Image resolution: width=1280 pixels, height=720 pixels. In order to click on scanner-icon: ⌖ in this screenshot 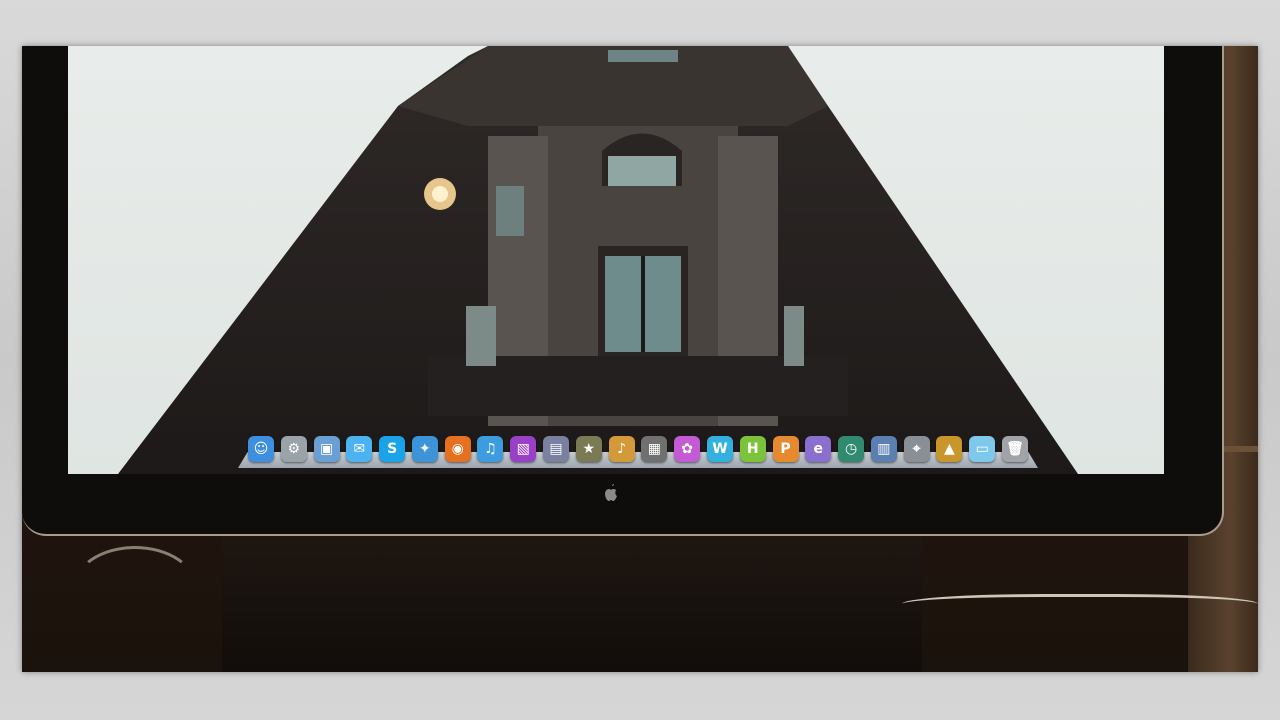, I will do `click(916, 449)`.